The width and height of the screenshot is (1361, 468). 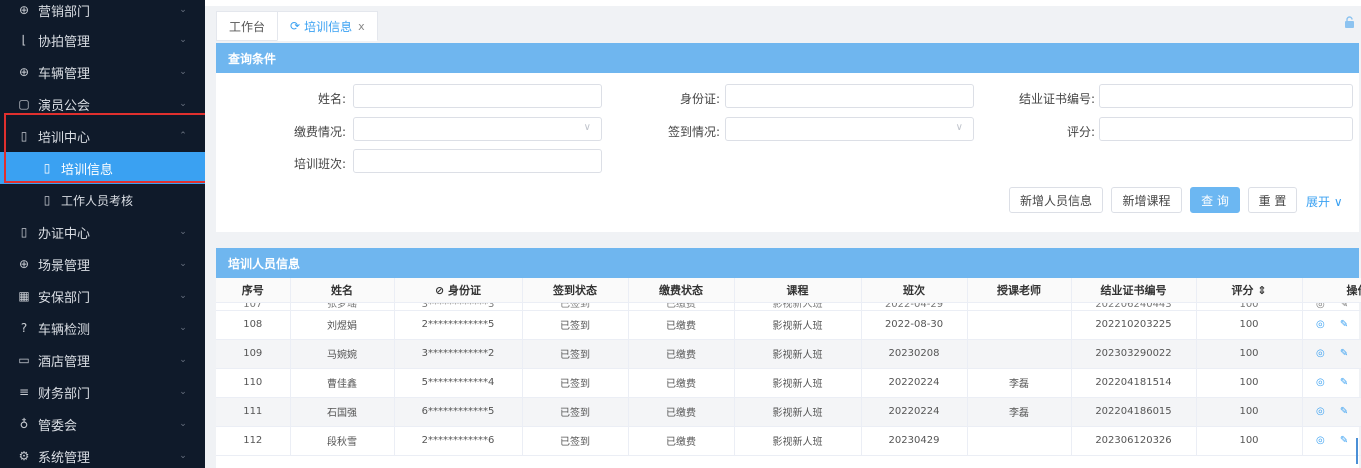 I want to click on cell: 202306120326, so click(x=1134, y=441).